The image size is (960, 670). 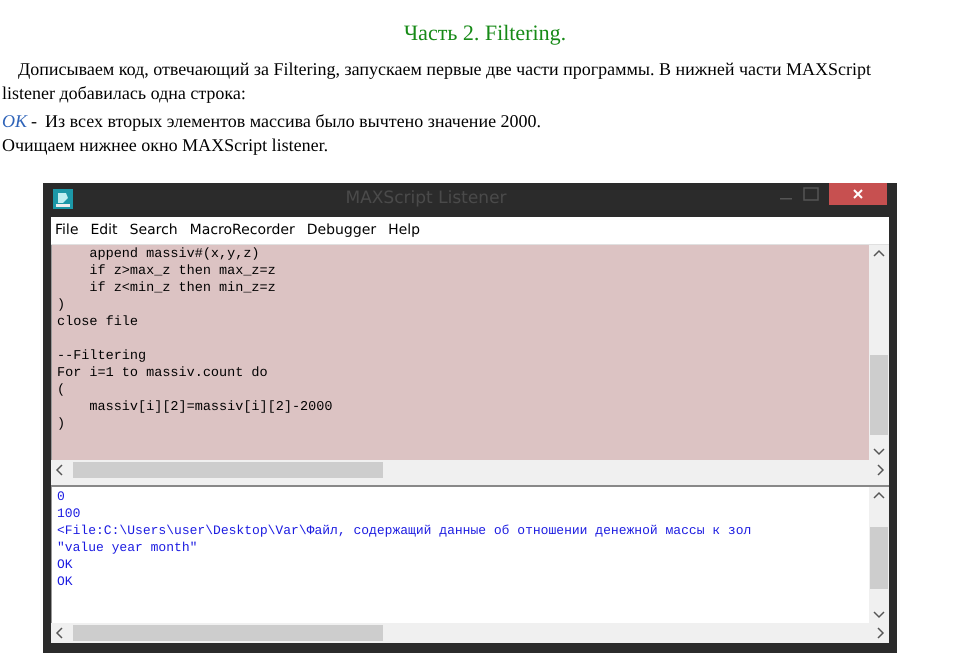 What do you see at coordinates (66, 230) in the screenshot?
I see `menu-item: File` at bounding box center [66, 230].